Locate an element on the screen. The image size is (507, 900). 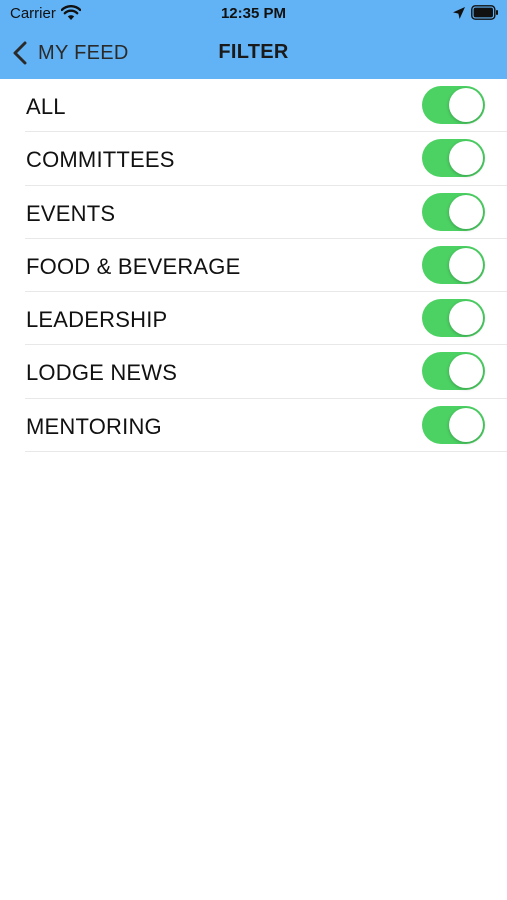
filter-toggle-food-beverage is located at coordinates (453, 264).